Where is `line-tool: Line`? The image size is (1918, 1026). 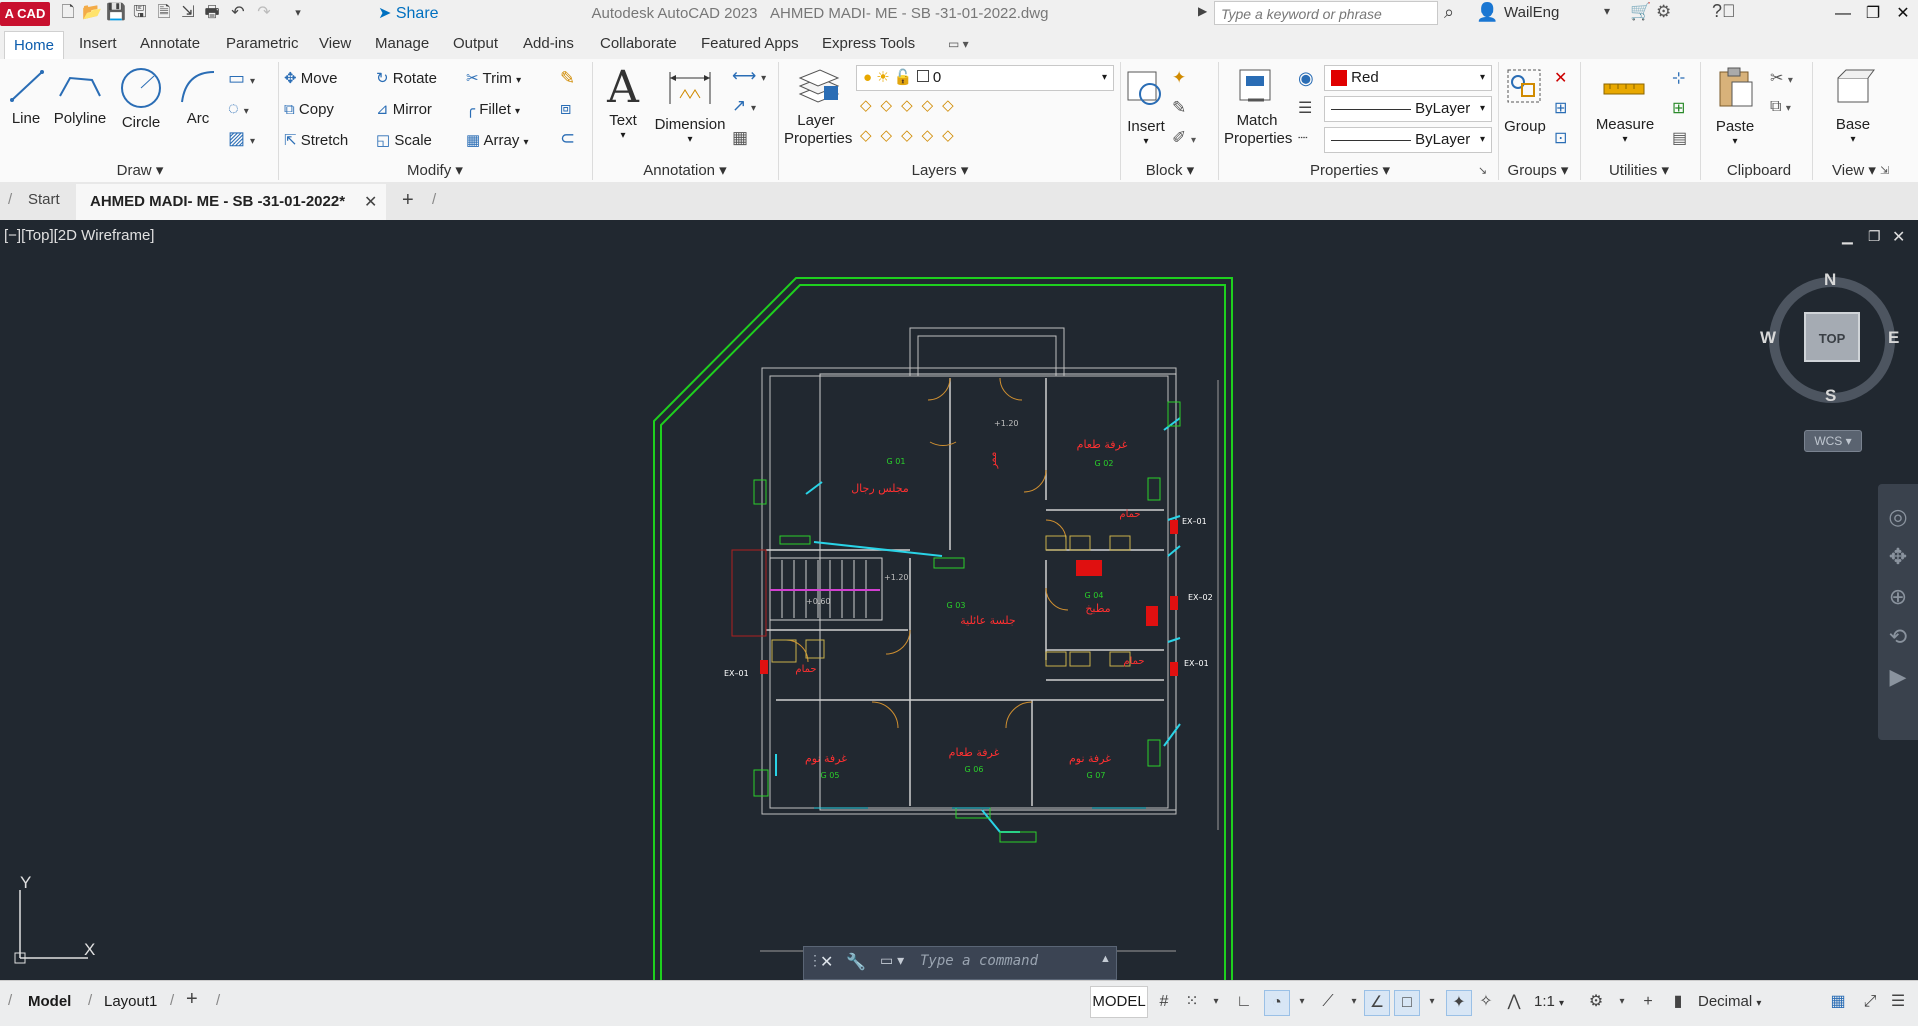 line-tool: Line is located at coordinates (26, 98).